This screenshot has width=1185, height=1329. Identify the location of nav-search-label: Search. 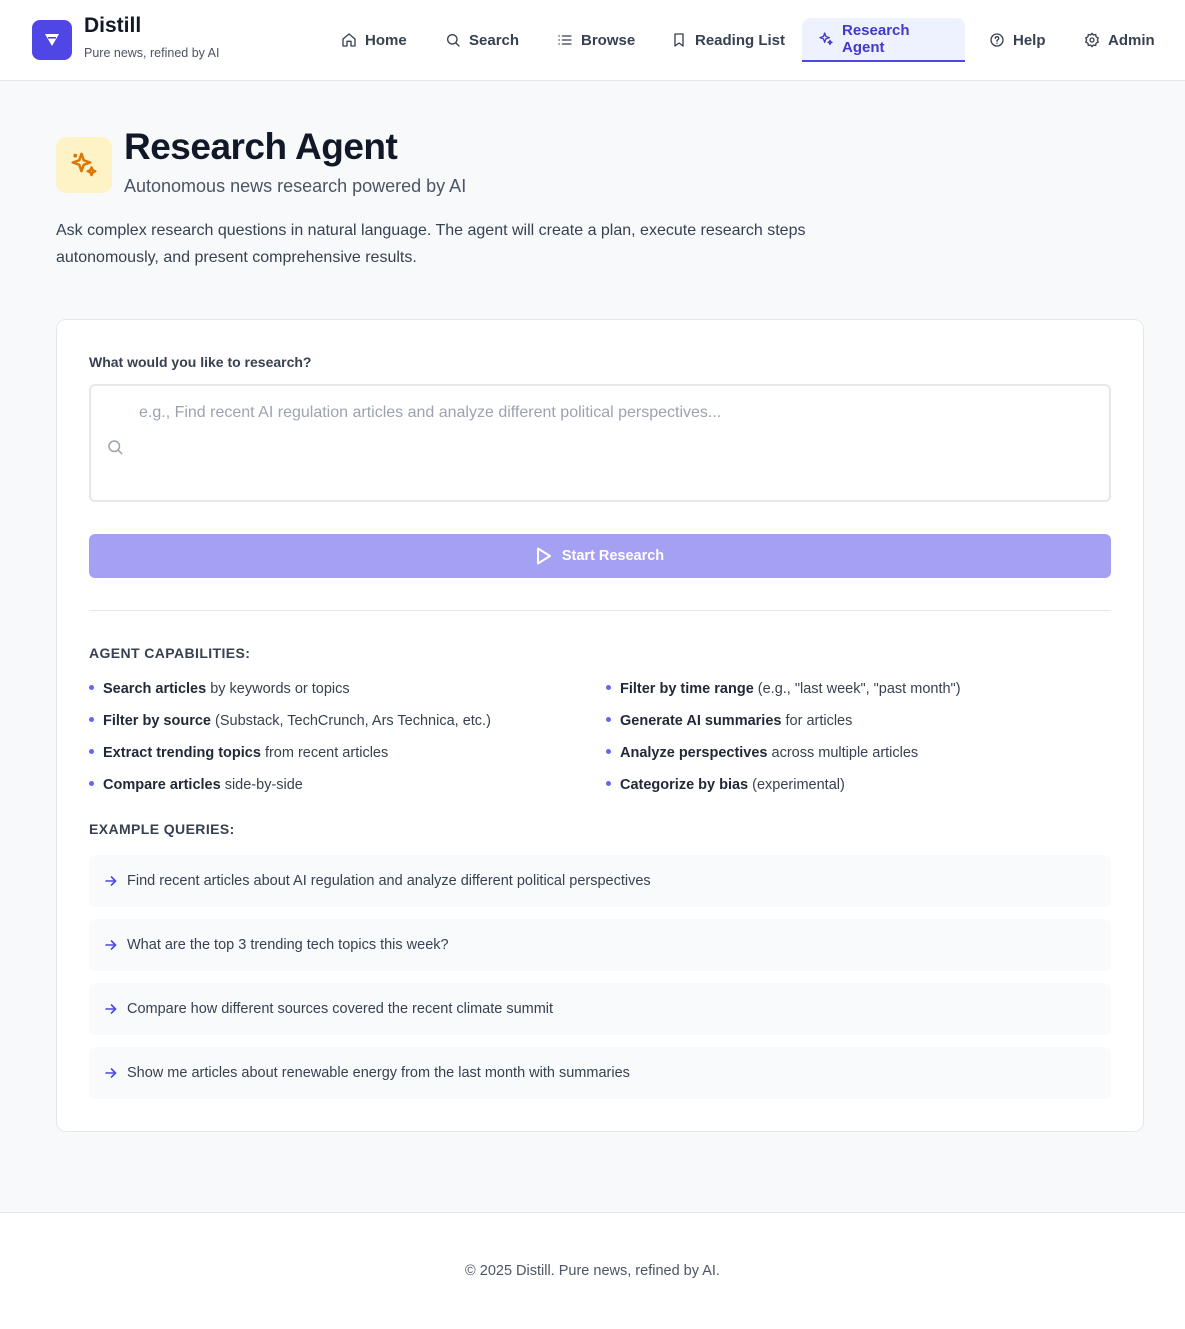
(494, 40).